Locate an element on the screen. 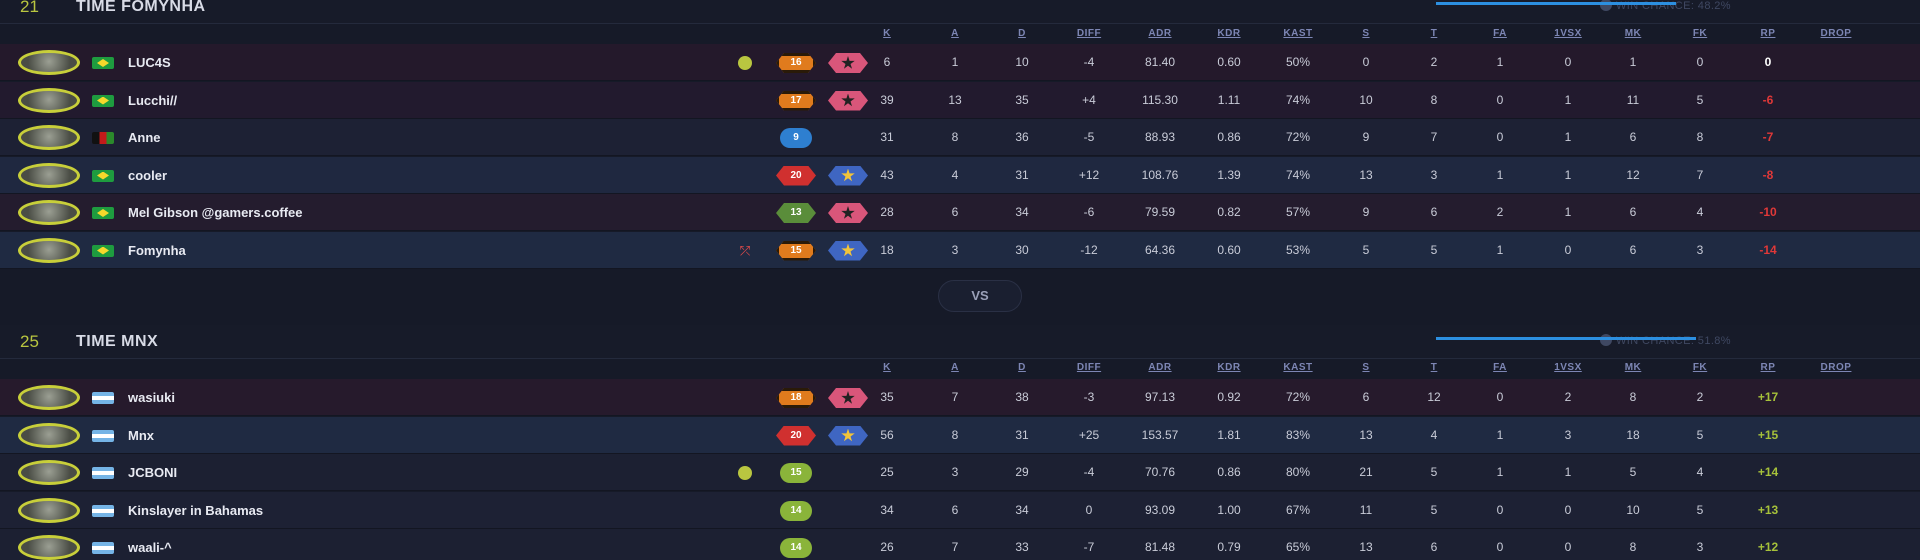 The image size is (1920, 560). runner-icon: ⤱ is located at coordinates (745, 250).